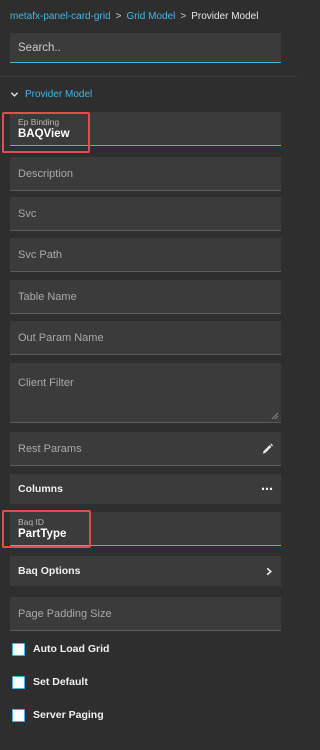 The width and height of the screenshot is (320, 750). What do you see at coordinates (14, 94) in the screenshot?
I see `chevron-down-icon` at bounding box center [14, 94].